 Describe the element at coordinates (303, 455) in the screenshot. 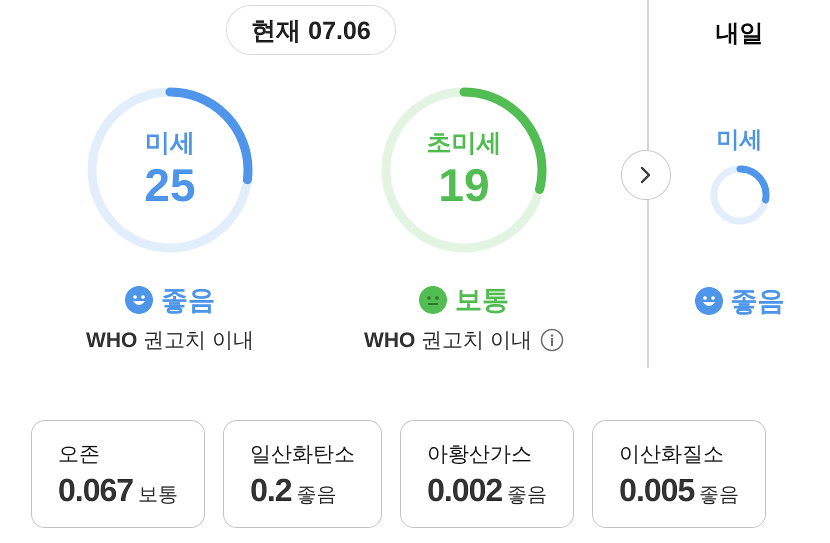

I see `pollutant-name: 일산화탄소` at that location.